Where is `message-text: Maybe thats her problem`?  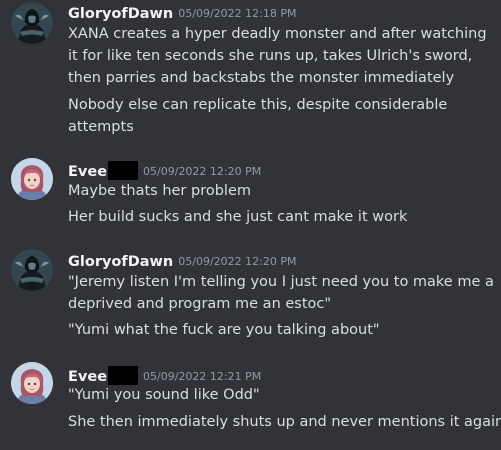 message-text: Maybe thats her problem is located at coordinates (159, 191).